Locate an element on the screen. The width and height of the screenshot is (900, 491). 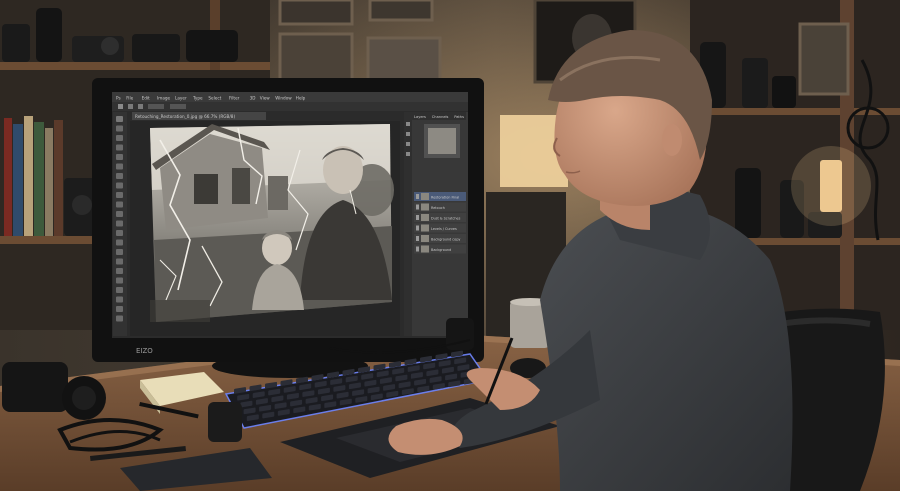
menu-item: Edit is located at coordinates (146, 98).